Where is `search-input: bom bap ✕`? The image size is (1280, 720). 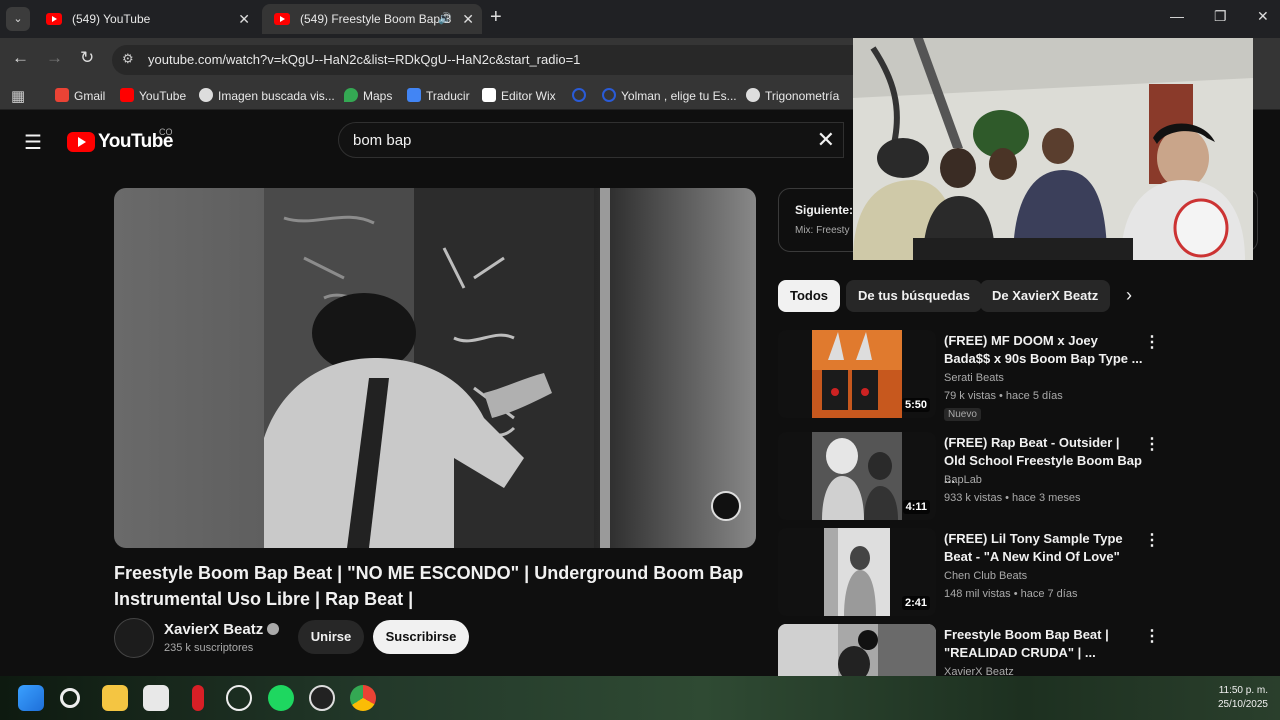 search-input: bom bap ✕ is located at coordinates (591, 140).